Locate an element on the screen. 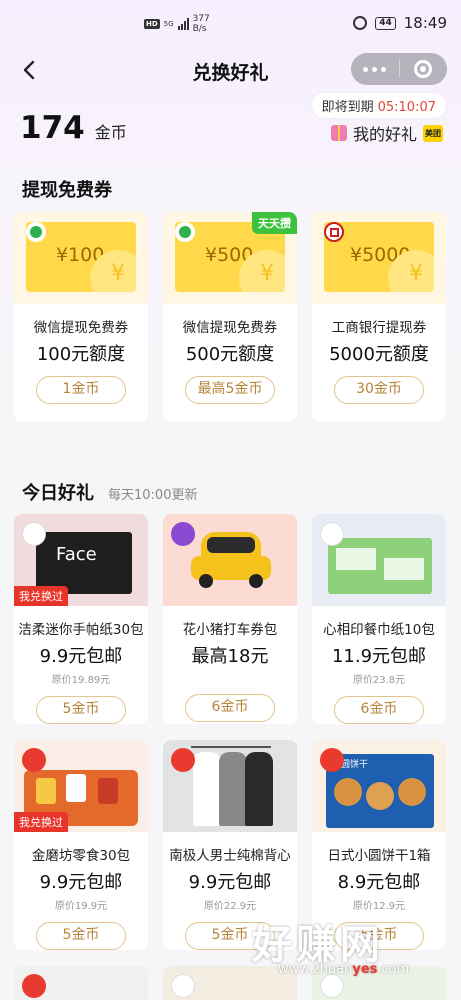 Image resolution: width=461 pixels, height=1000 pixels. card-value: 100元额度 is located at coordinates (81, 354).